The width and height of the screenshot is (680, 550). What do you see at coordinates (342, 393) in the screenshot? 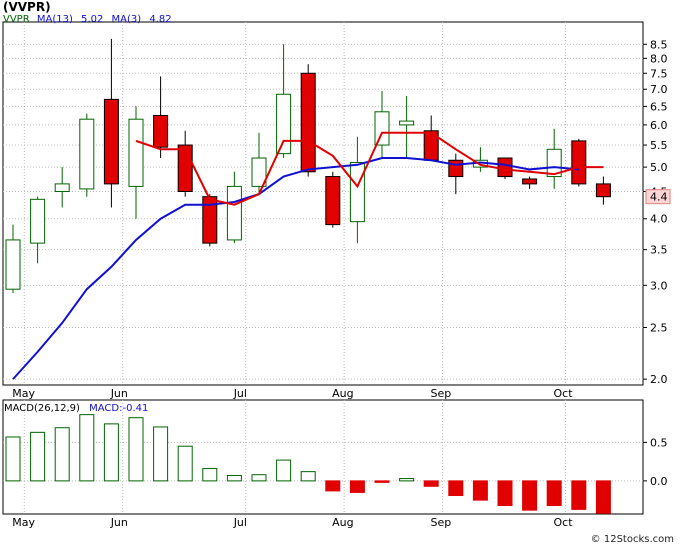
I see `price-x-label: Aug` at bounding box center [342, 393].